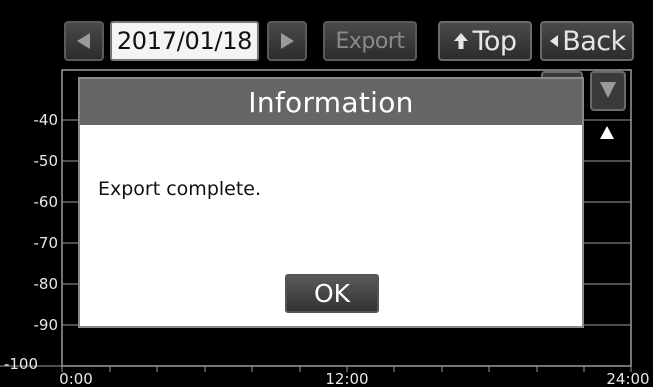 This screenshot has height=387, width=653. I want to click on y-tick-label: -70, so click(46, 243).